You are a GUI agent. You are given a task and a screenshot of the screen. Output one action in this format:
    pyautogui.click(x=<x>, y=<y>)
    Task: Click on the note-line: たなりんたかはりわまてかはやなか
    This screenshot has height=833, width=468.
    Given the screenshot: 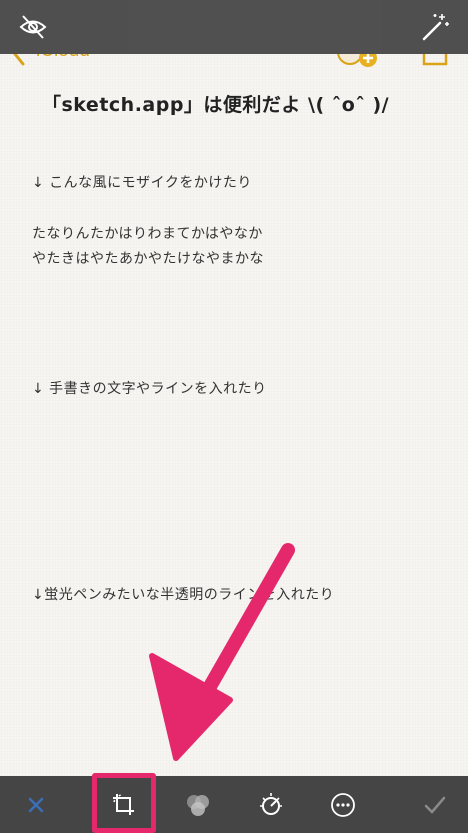 What is the action you would take?
    pyautogui.click(x=147, y=234)
    